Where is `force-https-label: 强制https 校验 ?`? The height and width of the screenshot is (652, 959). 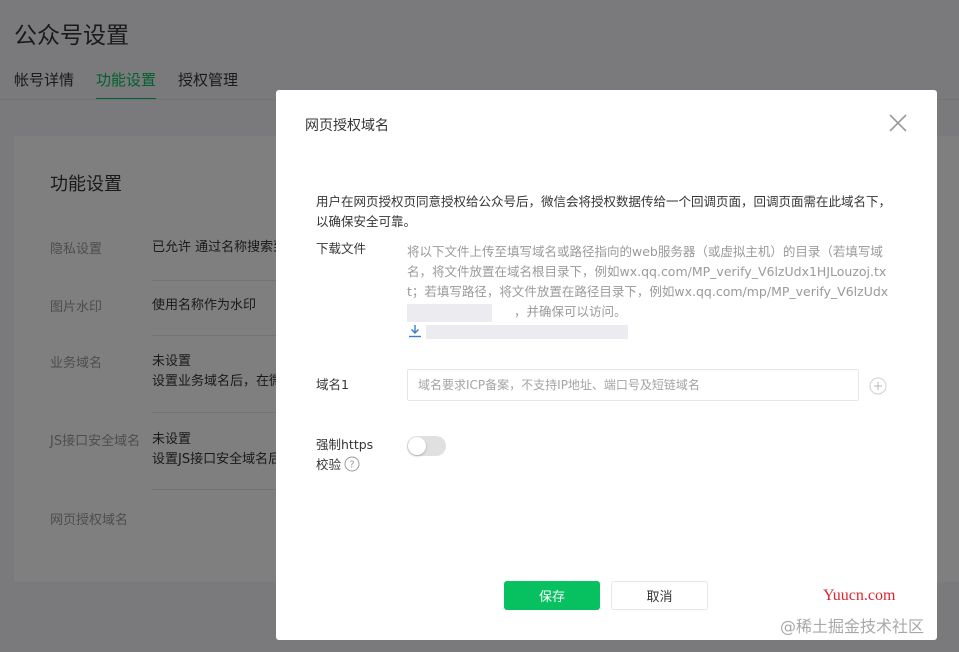
force-https-label: 强制https 校验 ? is located at coordinates (344, 455).